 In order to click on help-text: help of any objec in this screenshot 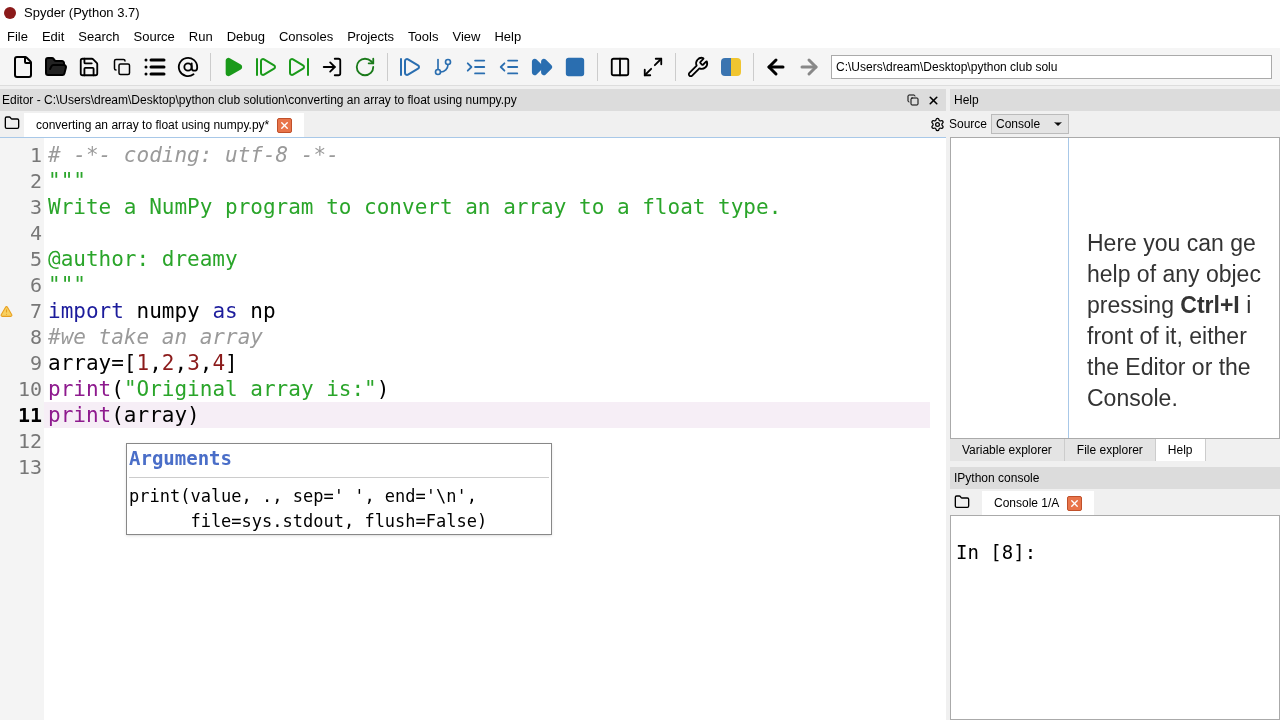, I will do `click(1174, 274)`.